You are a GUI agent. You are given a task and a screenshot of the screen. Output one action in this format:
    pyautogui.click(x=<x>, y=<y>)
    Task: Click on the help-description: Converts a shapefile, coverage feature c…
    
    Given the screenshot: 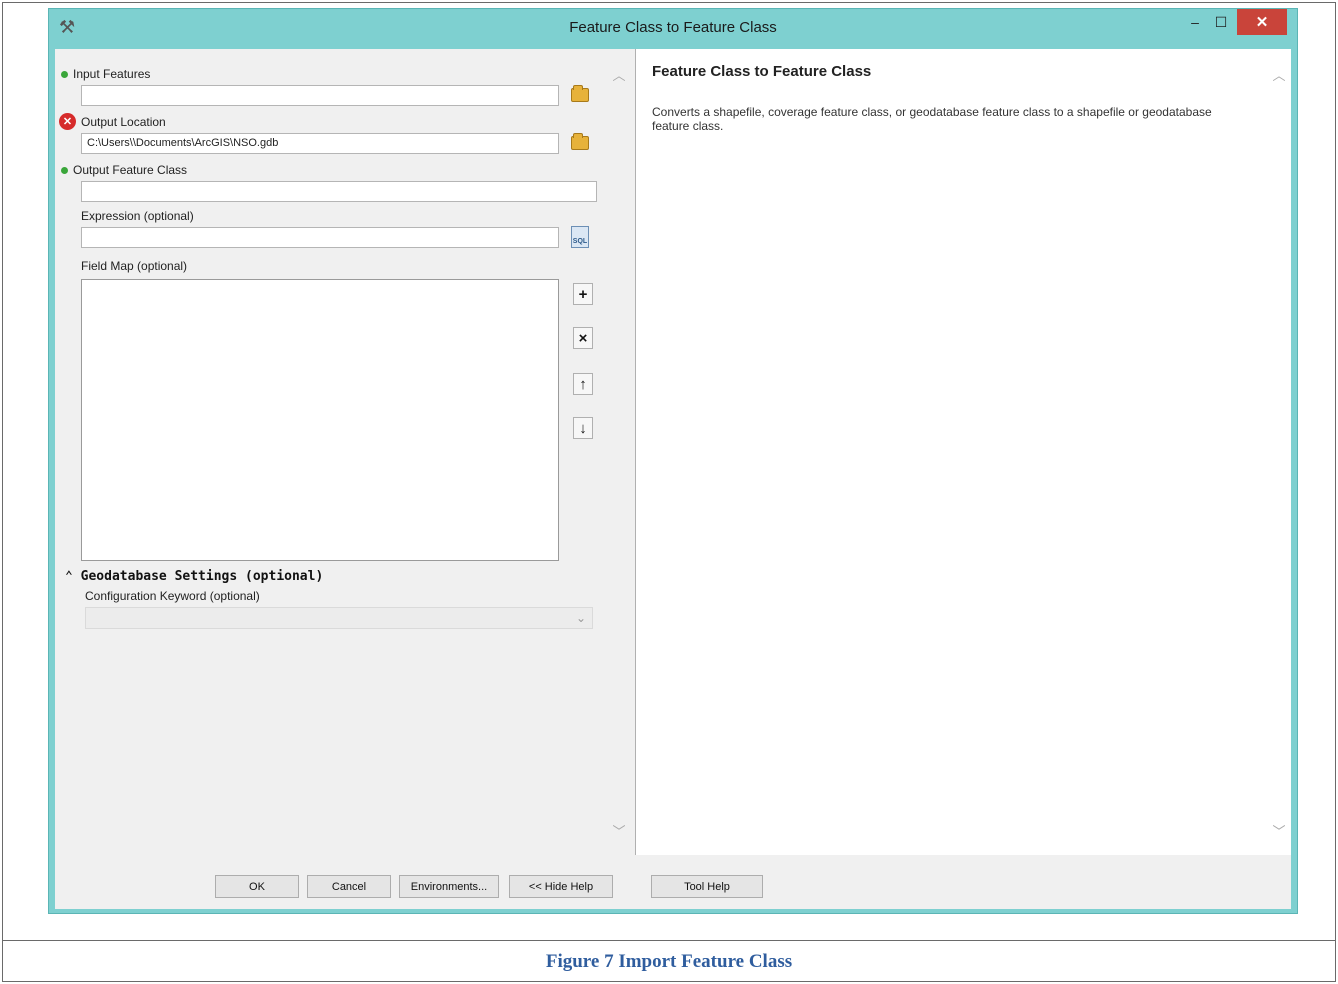 What is the action you would take?
    pyautogui.click(x=932, y=119)
    